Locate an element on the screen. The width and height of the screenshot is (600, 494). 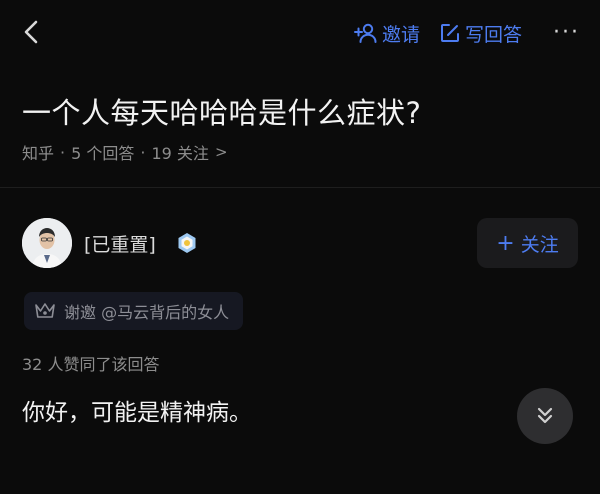
plus-icon: + is located at coordinates (505, 243).